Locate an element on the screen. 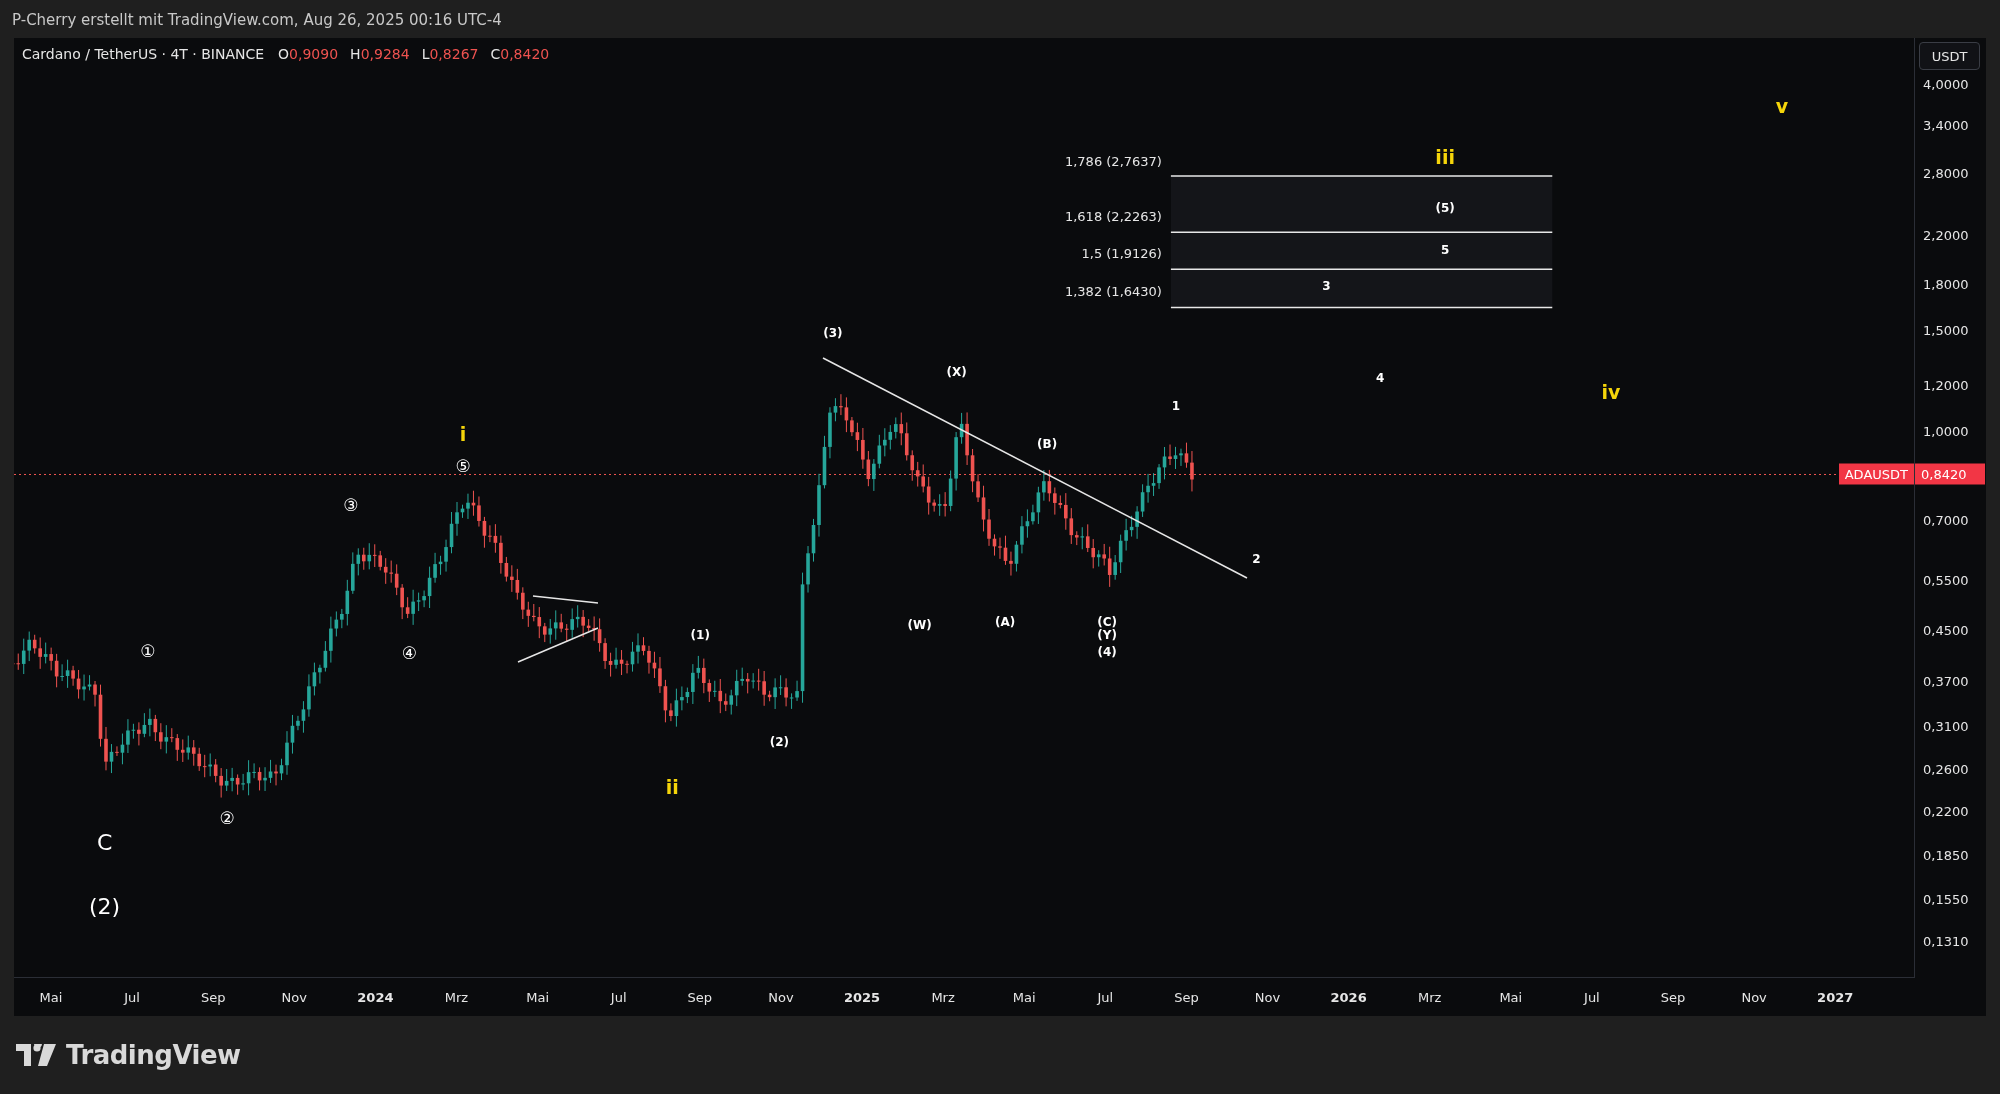  price-label: 1,0000 is located at coordinates (1946, 431).